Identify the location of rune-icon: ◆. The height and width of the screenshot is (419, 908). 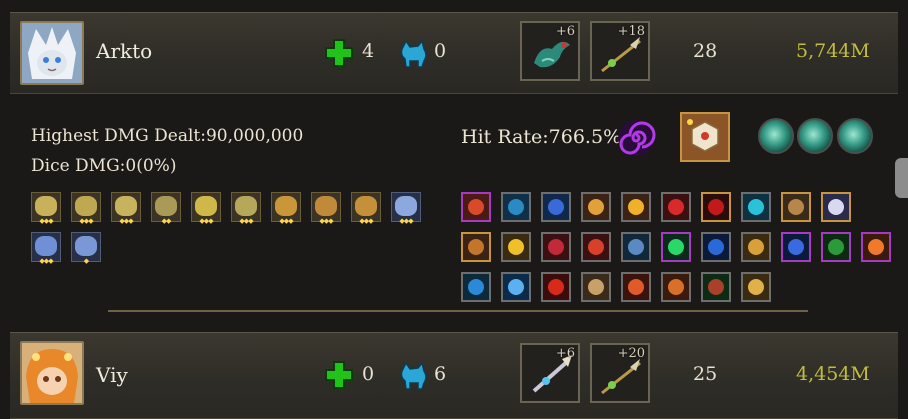
(86, 248).